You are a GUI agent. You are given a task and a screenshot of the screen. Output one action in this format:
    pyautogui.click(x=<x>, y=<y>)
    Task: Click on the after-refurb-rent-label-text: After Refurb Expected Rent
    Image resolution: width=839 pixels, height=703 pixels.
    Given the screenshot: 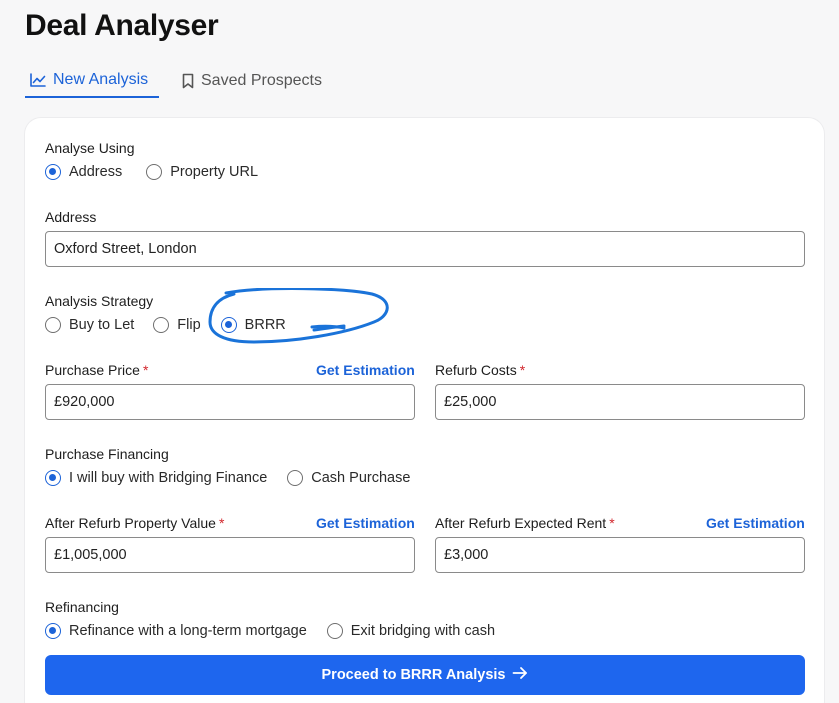 What is the action you would take?
    pyautogui.click(x=521, y=523)
    